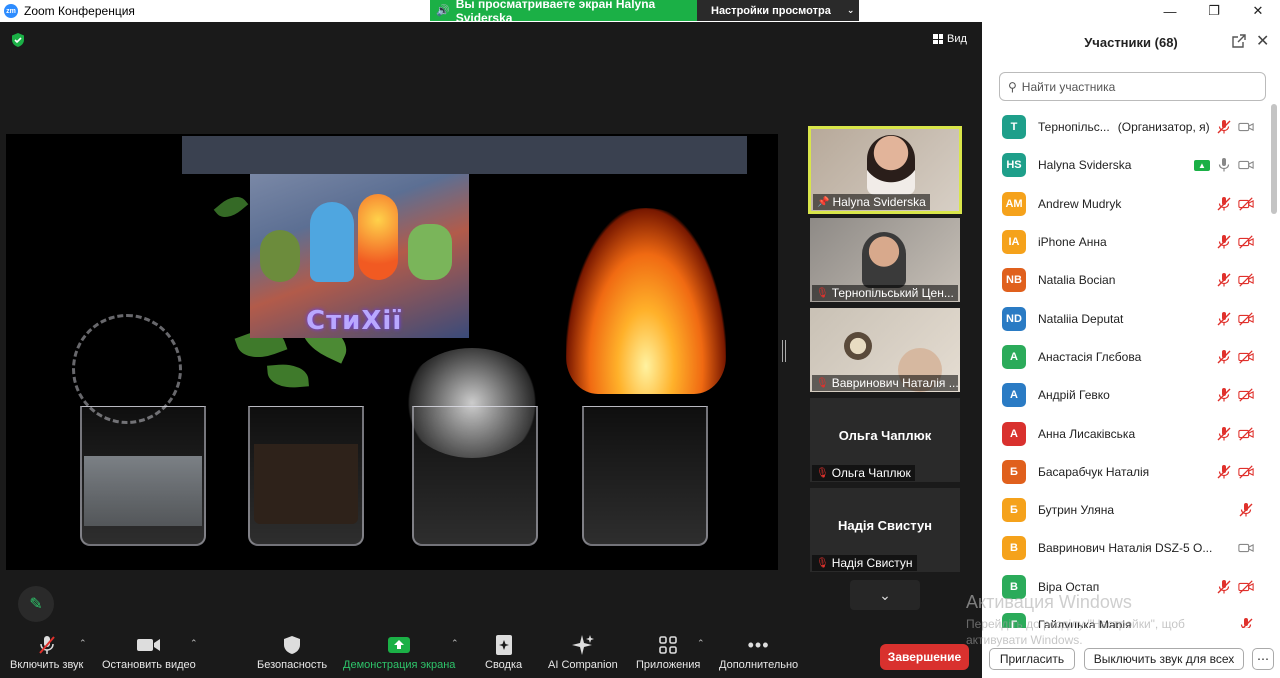 This screenshot has height=678, width=1280. Describe the element at coordinates (668, 652) in the screenshot. I see `apps-button: Приложения` at that location.